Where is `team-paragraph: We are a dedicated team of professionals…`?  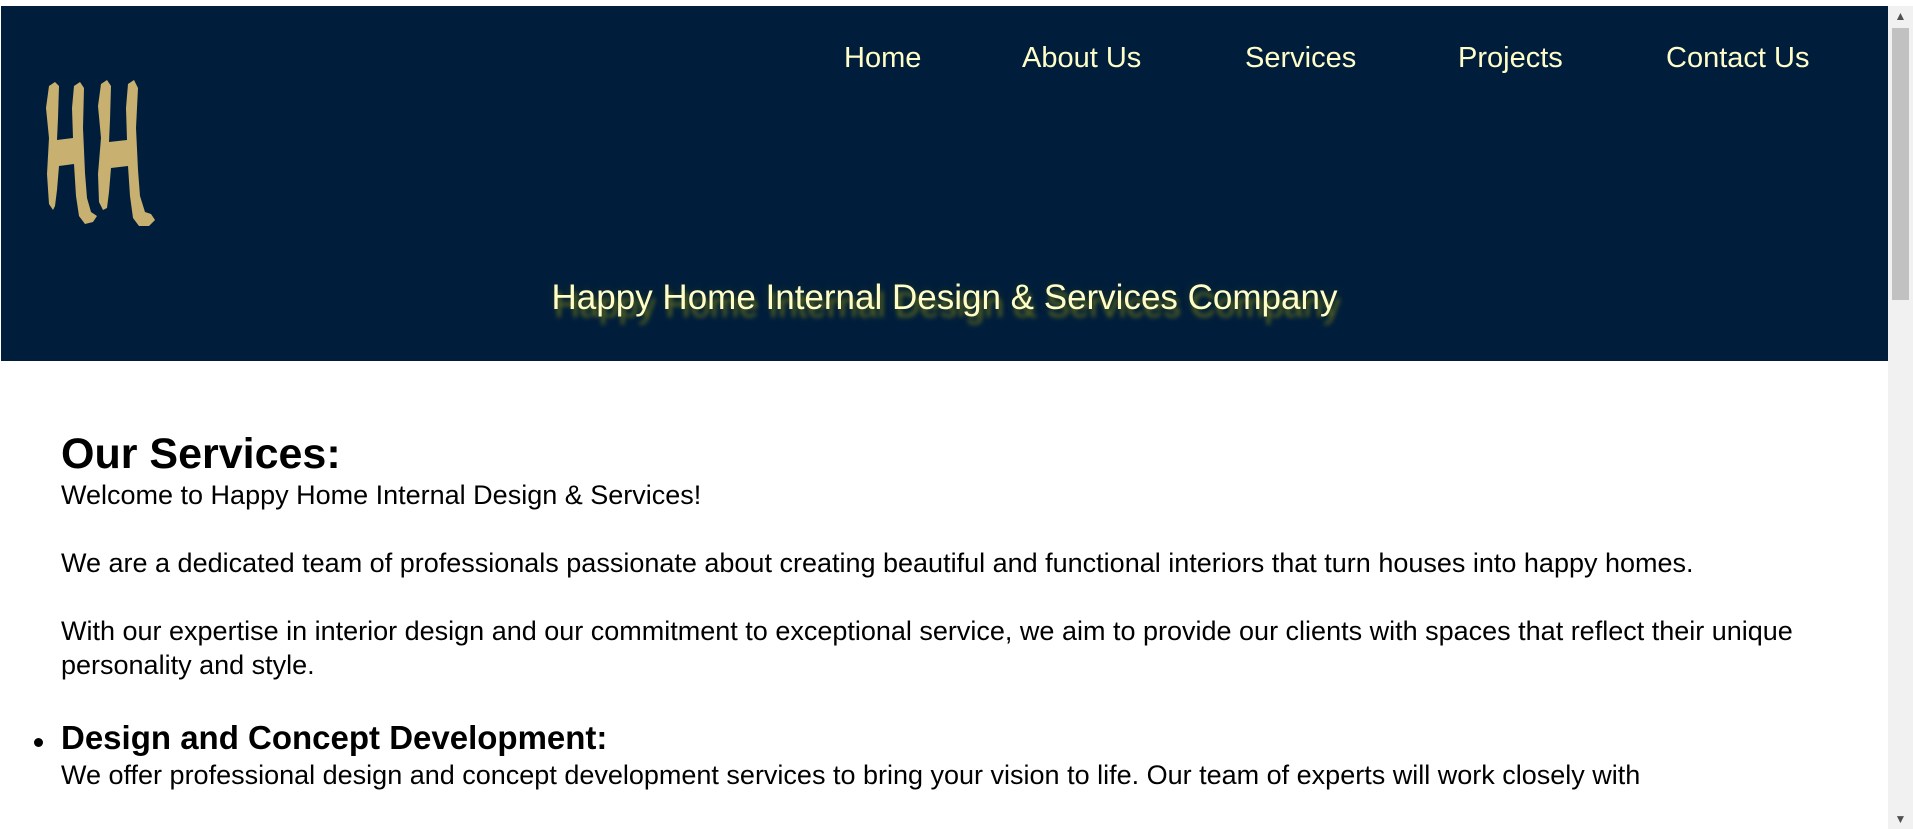 team-paragraph: We are a dedicated team of professionals… is located at coordinates (877, 563).